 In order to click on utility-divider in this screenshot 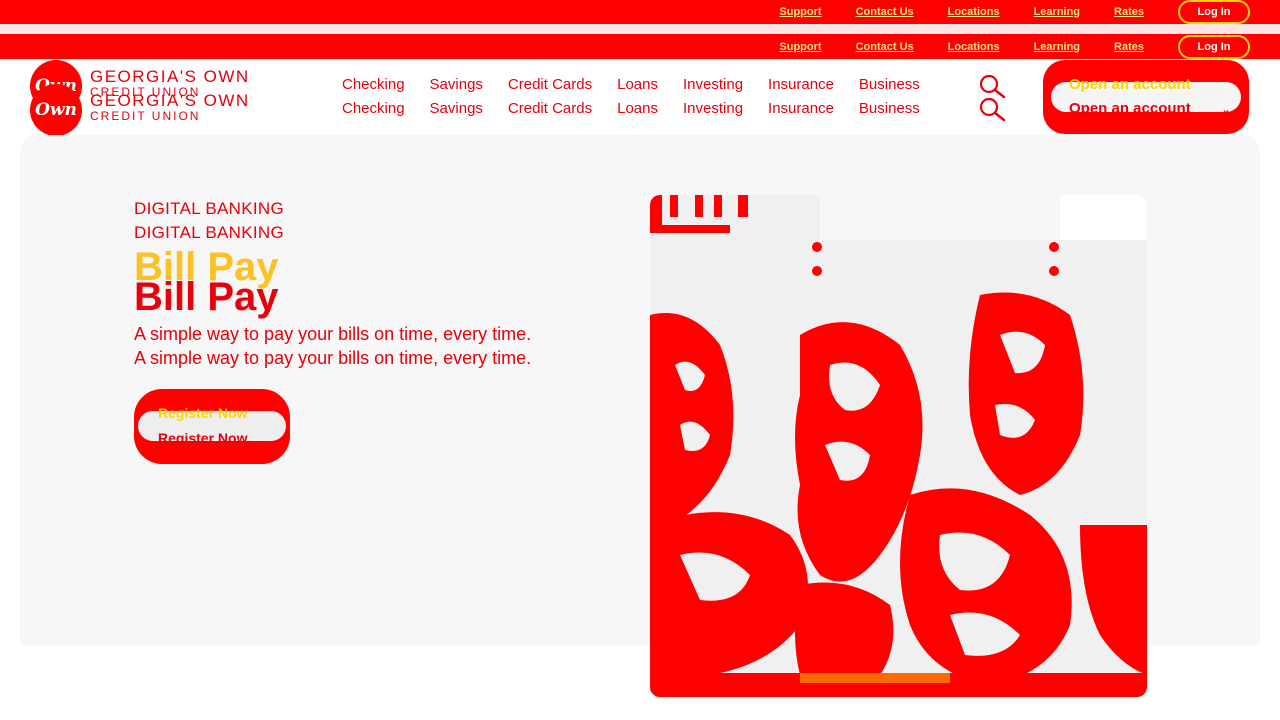, I will do `click(640, 29)`.